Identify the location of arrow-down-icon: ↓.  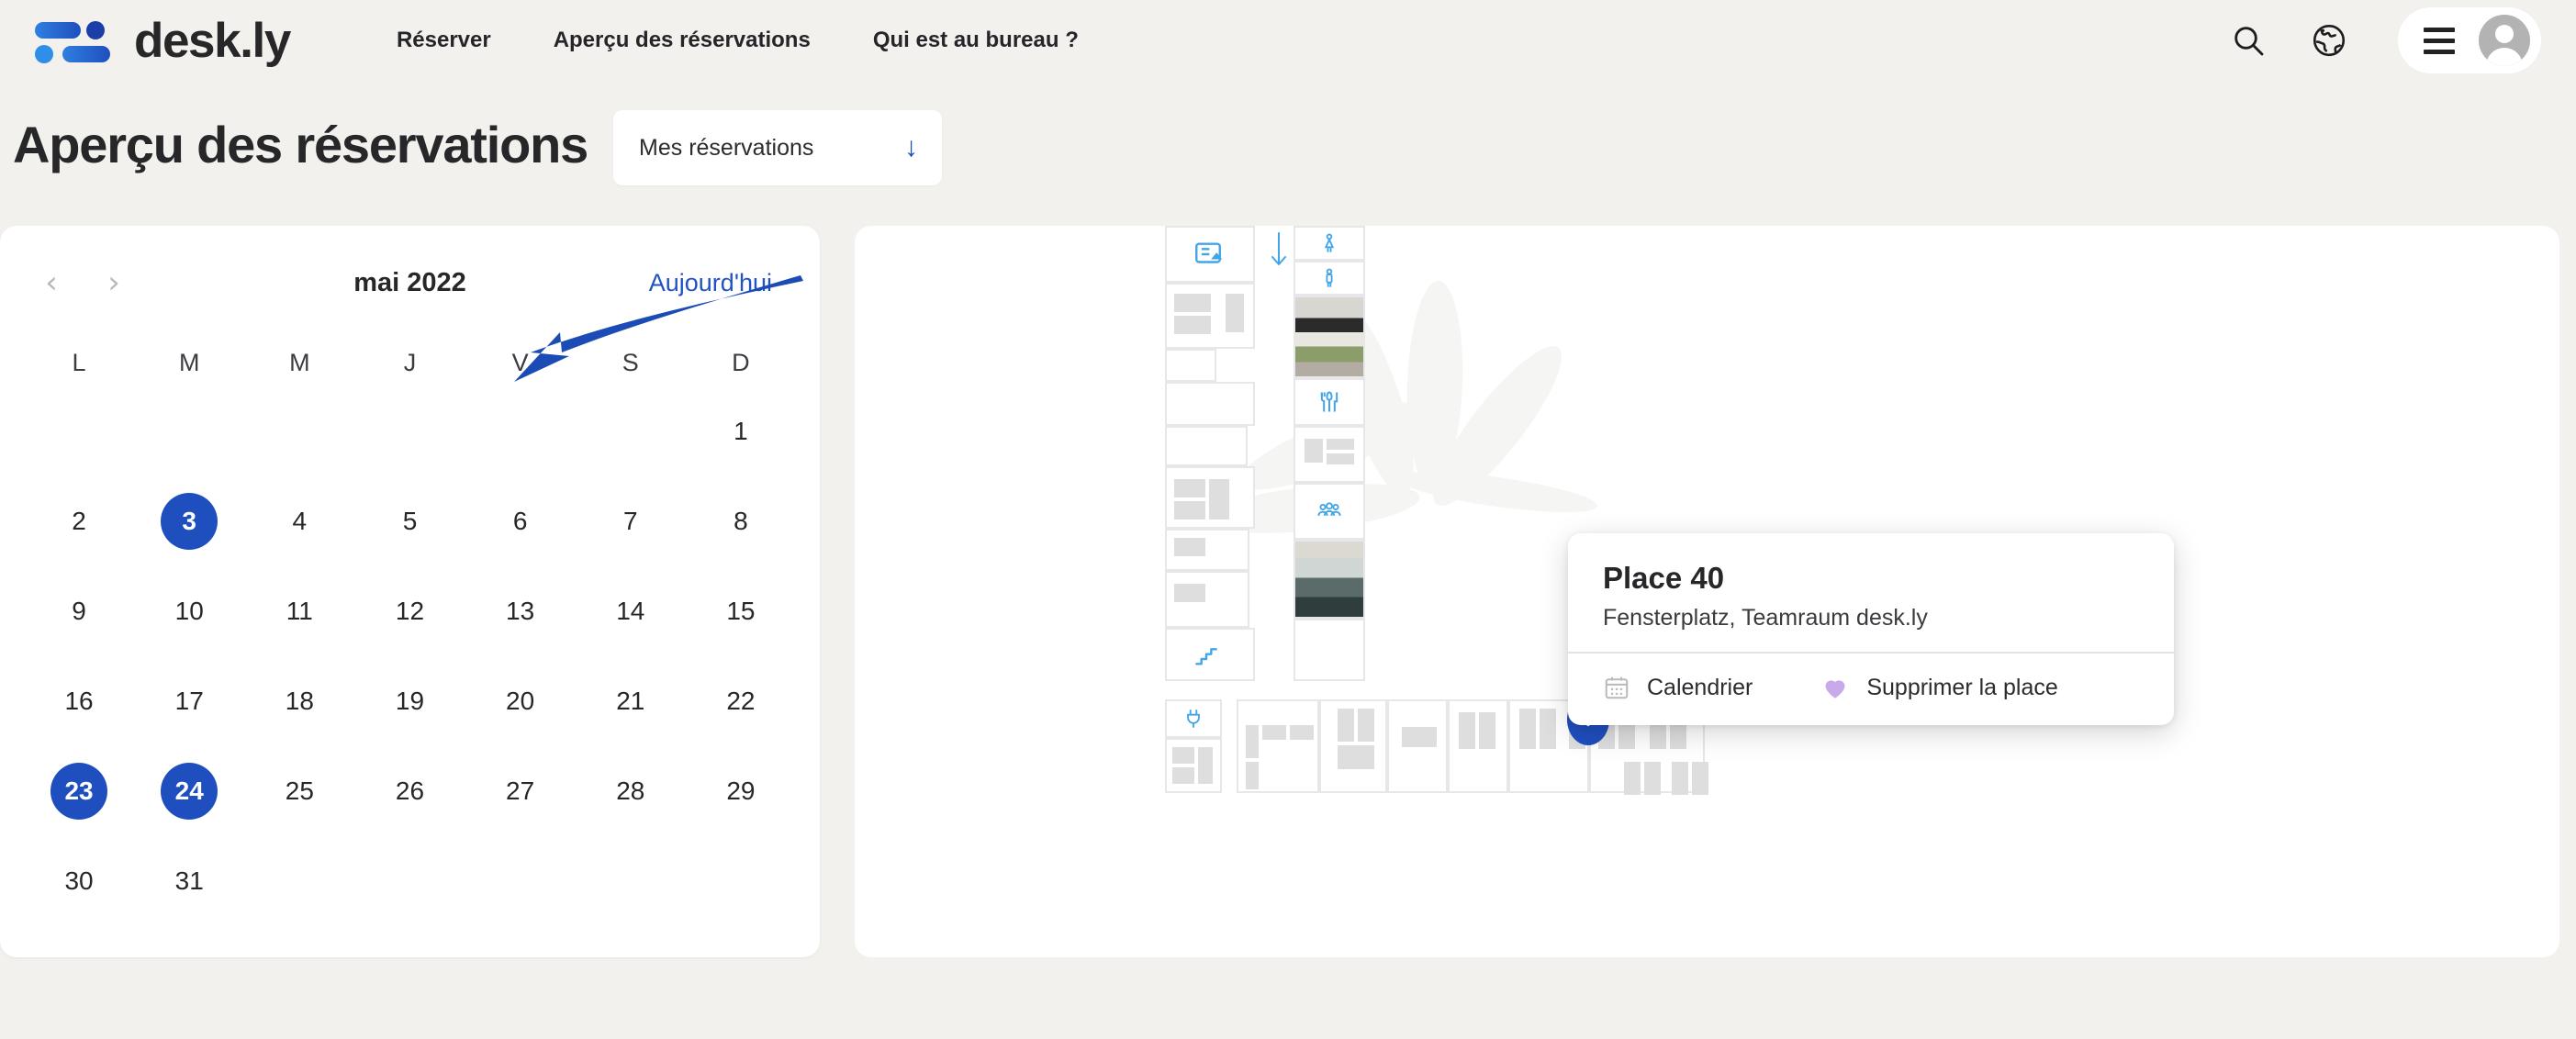
(911, 147).